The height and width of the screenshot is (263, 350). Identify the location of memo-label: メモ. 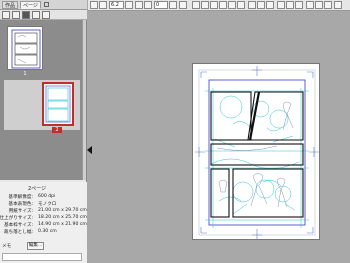
(7, 246).